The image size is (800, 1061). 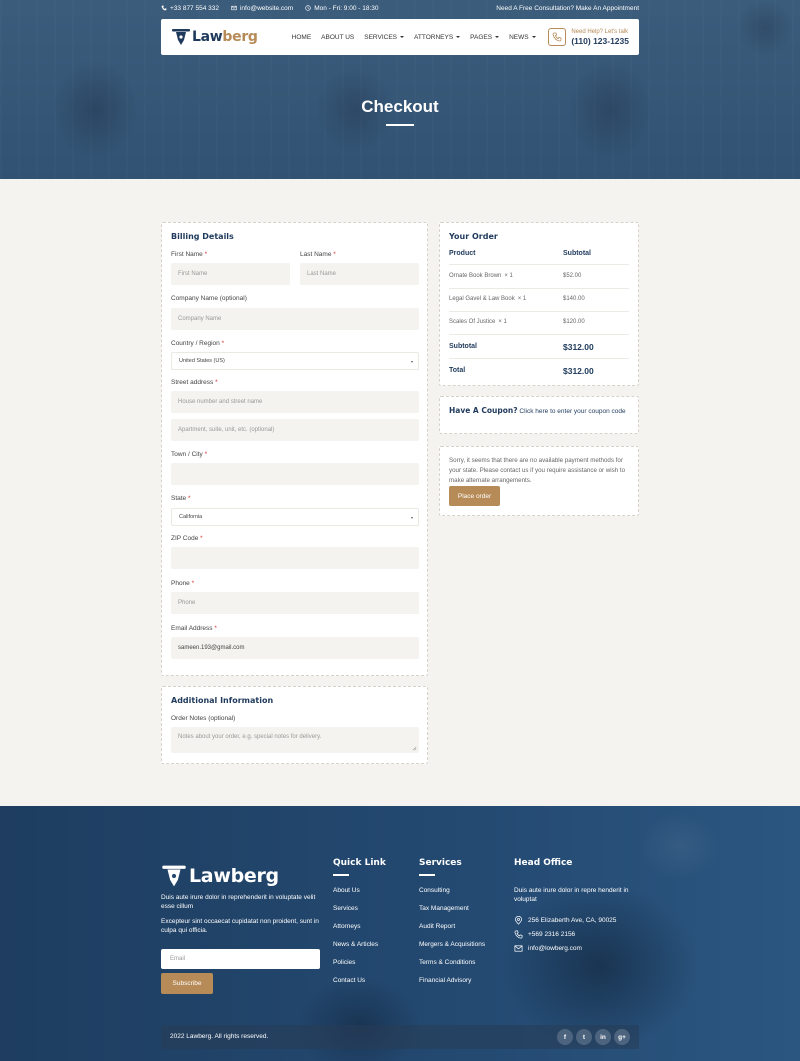 I want to click on email-input: sameen.193@gmail.com, so click(x=295, y=648).